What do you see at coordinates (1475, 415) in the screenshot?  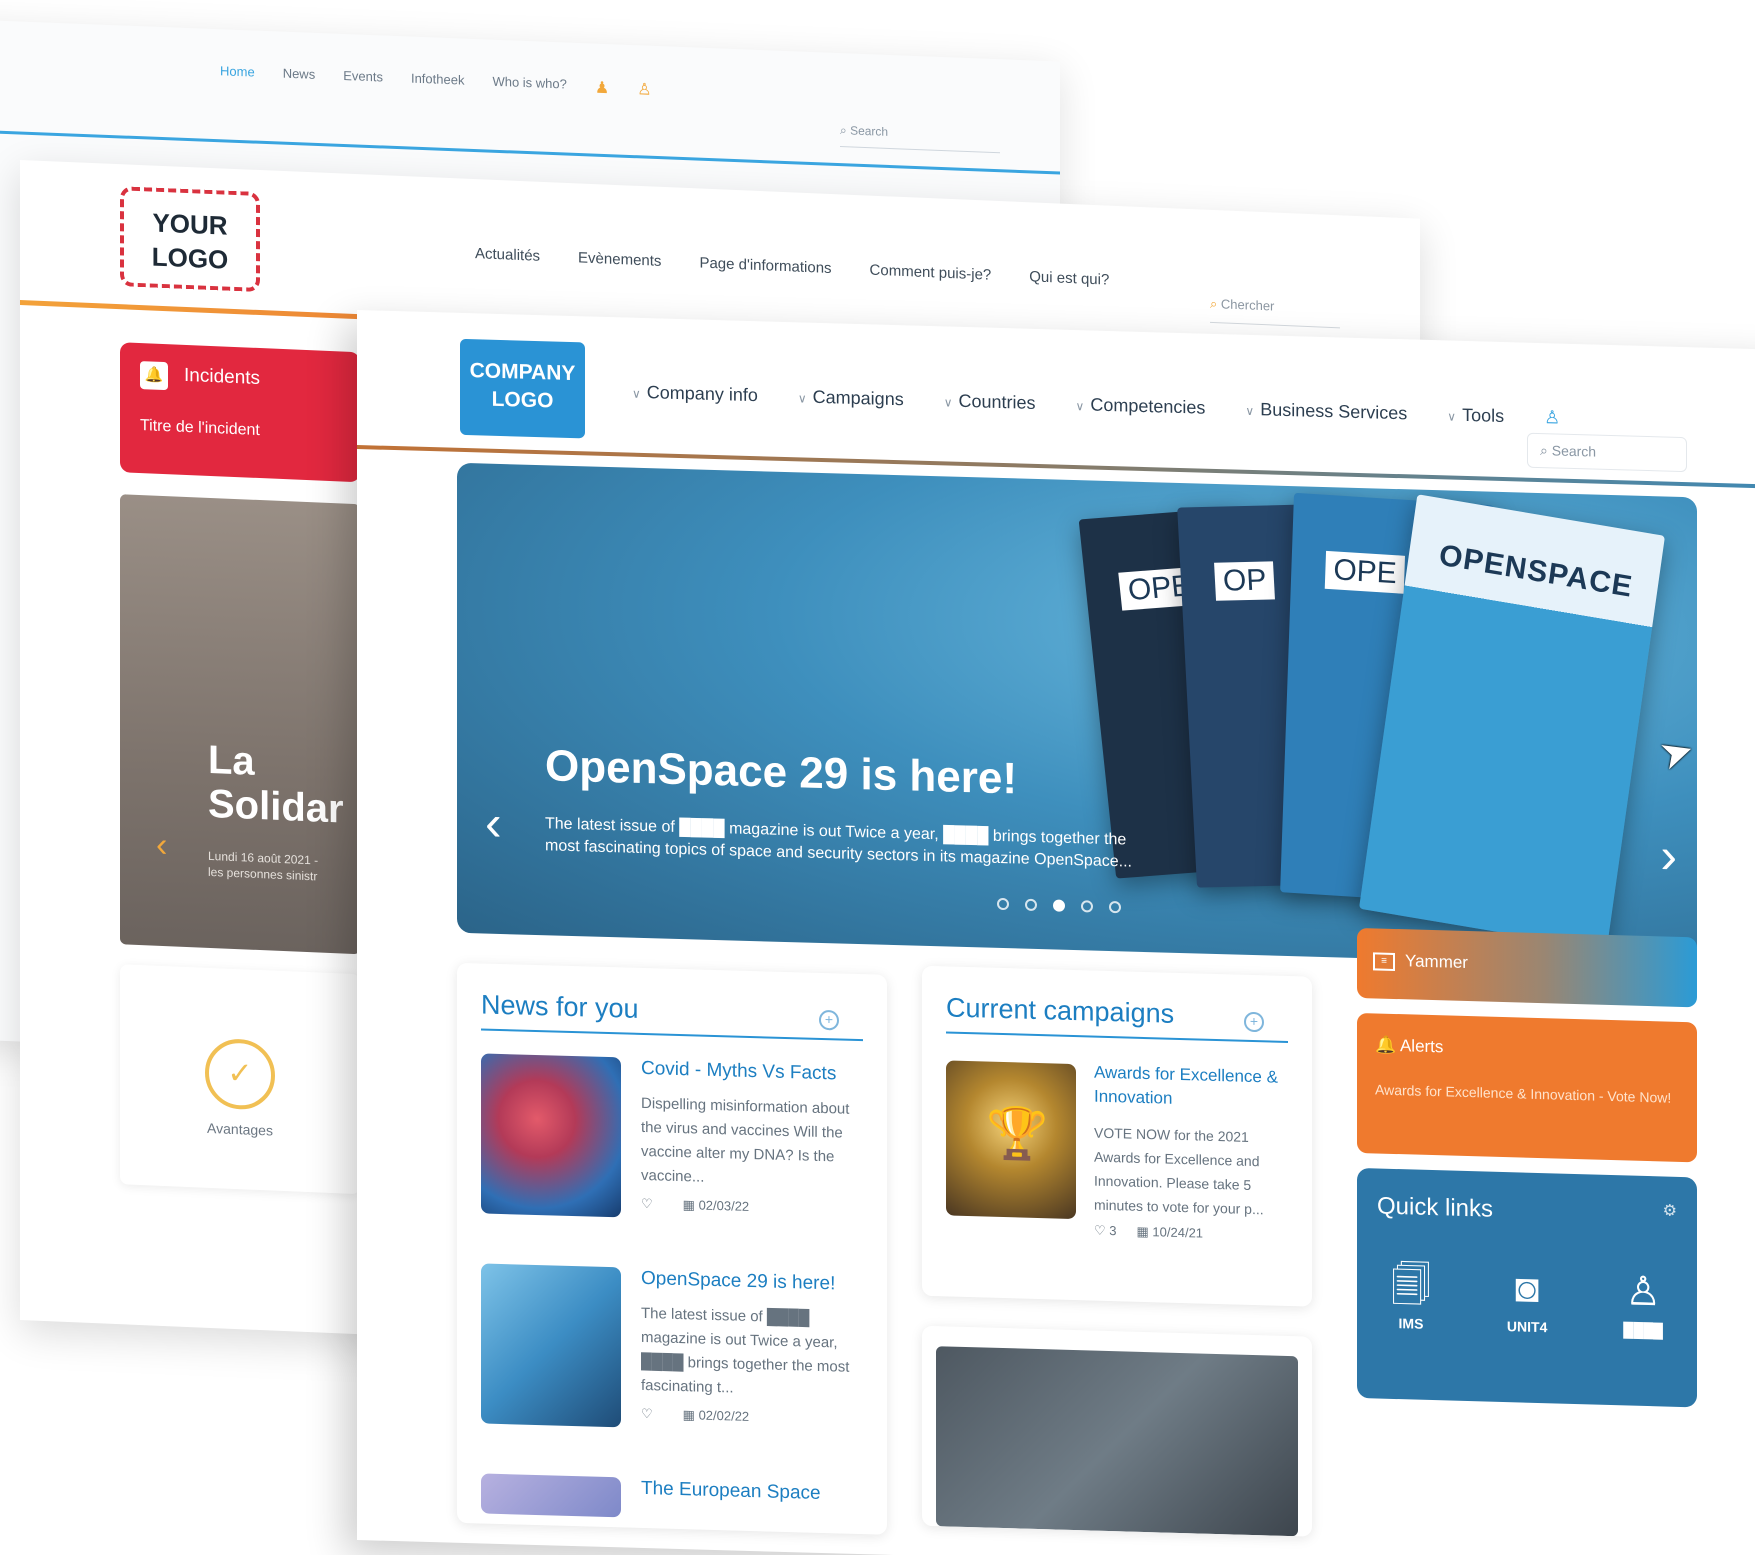 I see `nav-tools: ∨ Tools` at bounding box center [1475, 415].